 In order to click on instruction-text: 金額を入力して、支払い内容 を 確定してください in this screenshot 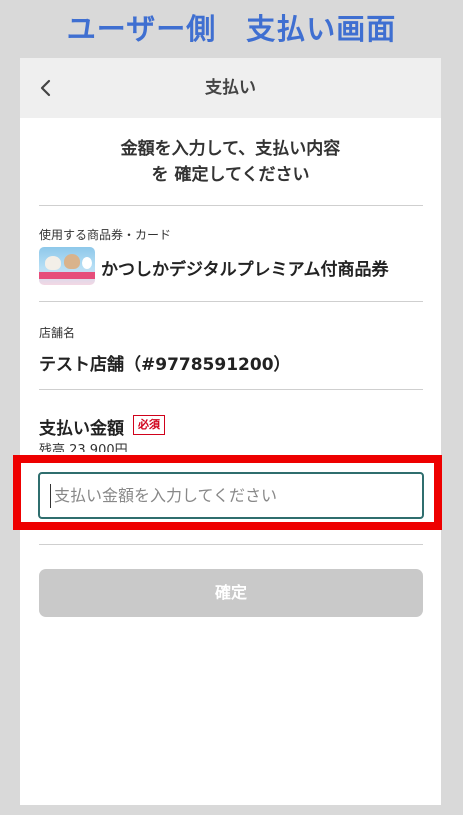, I will do `click(230, 162)`.